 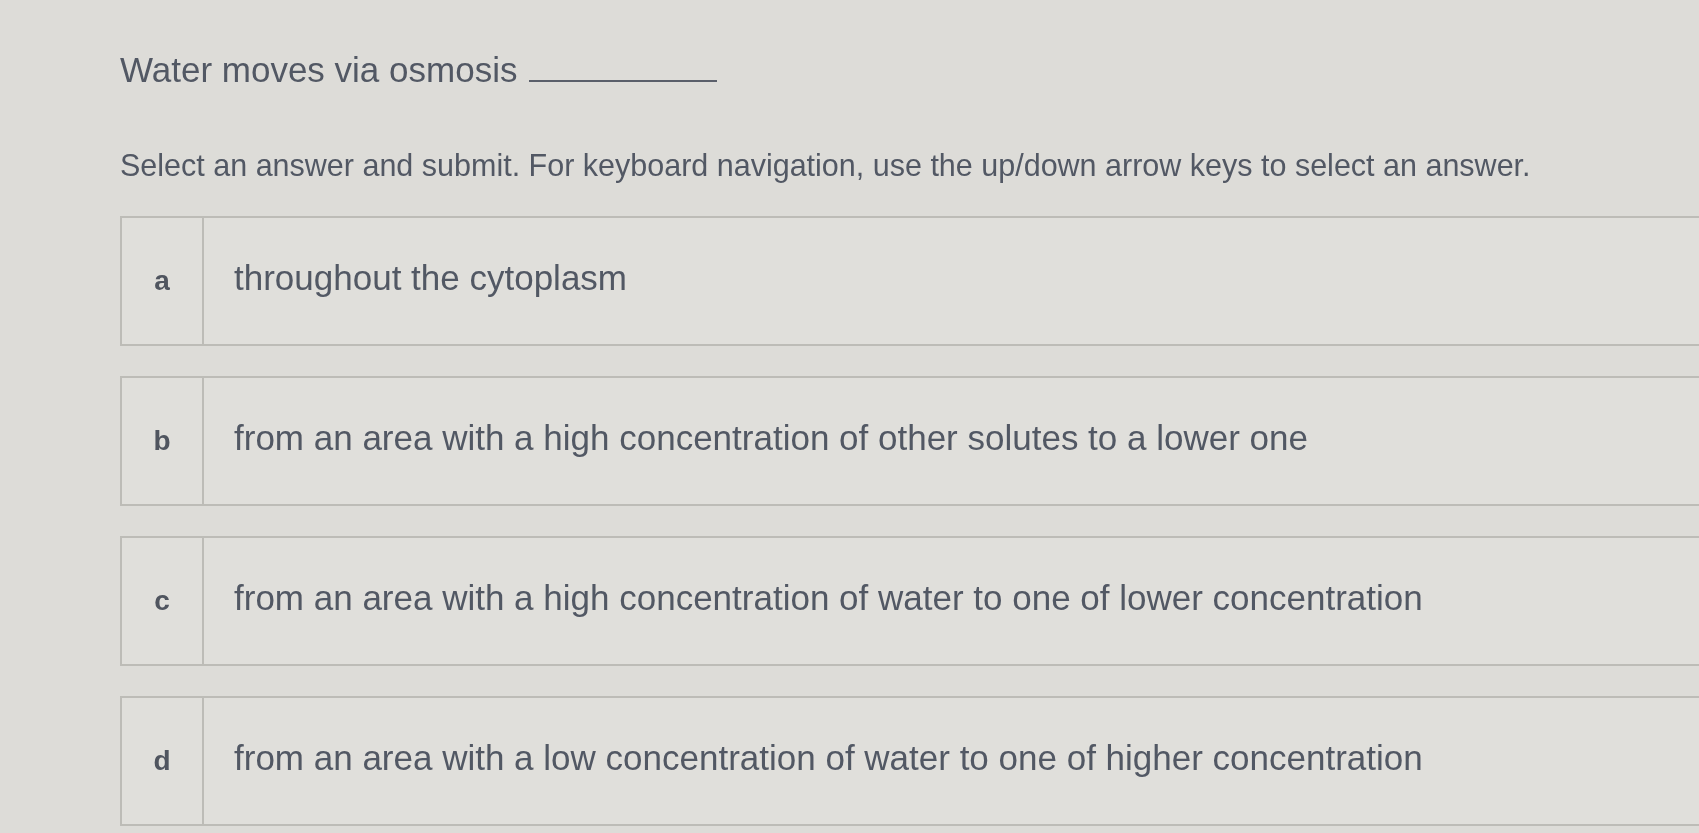 I want to click on instructions-text: Select an answer and submit. For keyboard navigation, use the up/down arrow keys to select an answer., so click(x=825, y=166).